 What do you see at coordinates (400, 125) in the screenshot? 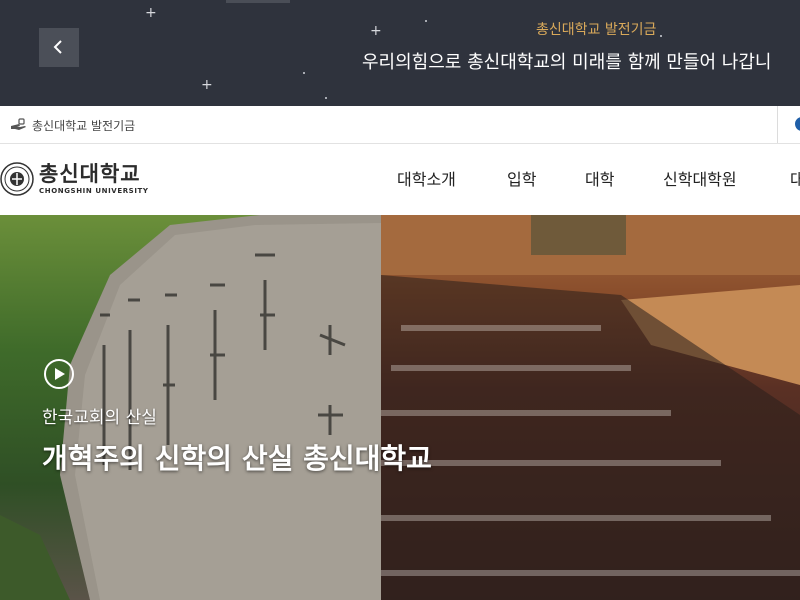
I see `utility-bar: 총신대학교 발전기금` at bounding box center [400, 125].